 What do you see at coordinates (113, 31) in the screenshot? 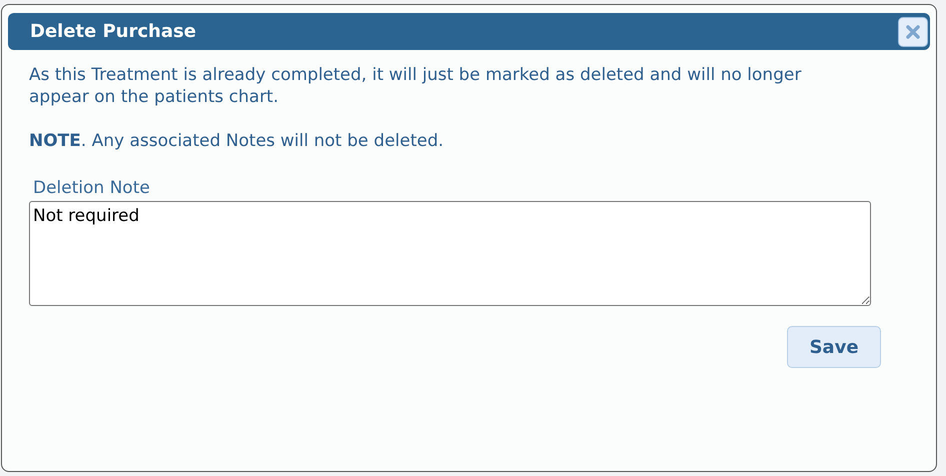
I see `dialog-title: Delete Purchase` at bounding box center [113, 31].